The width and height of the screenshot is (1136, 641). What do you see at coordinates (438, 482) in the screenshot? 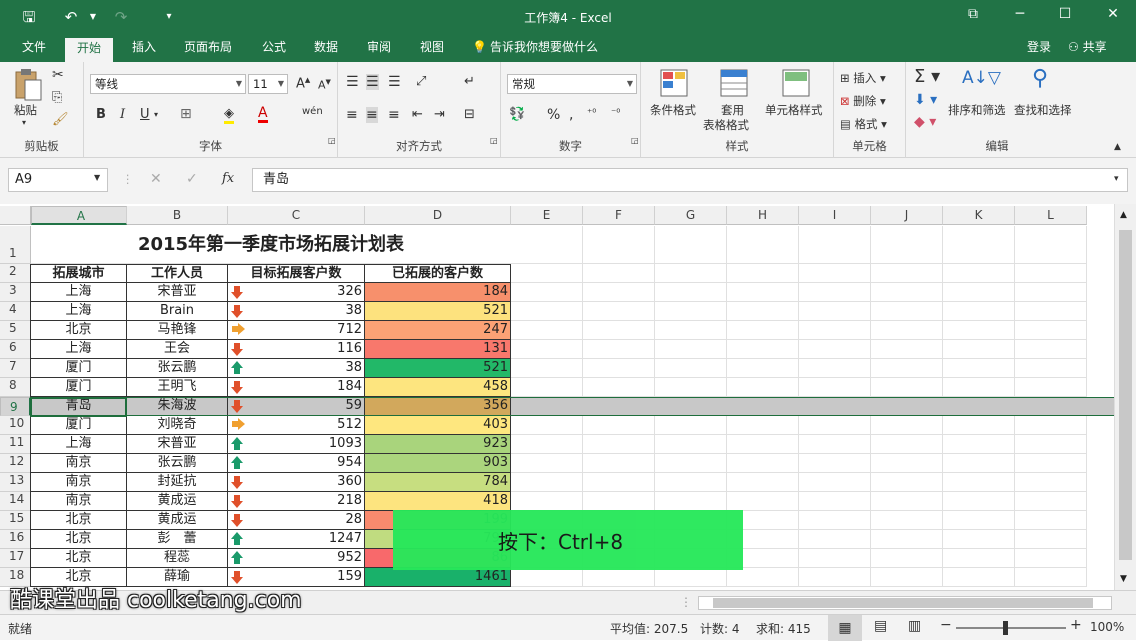
I see `cell-done: 784` at bounding box center [438, 482].